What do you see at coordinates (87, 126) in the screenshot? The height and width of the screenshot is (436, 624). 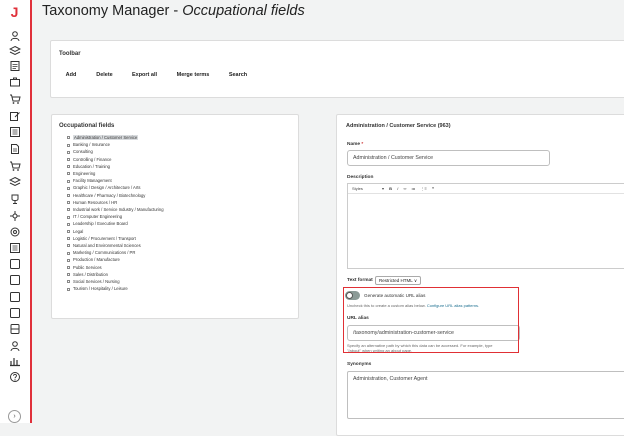 I see `fields-heading: Occupational fields` at bounding box center [87, 126].